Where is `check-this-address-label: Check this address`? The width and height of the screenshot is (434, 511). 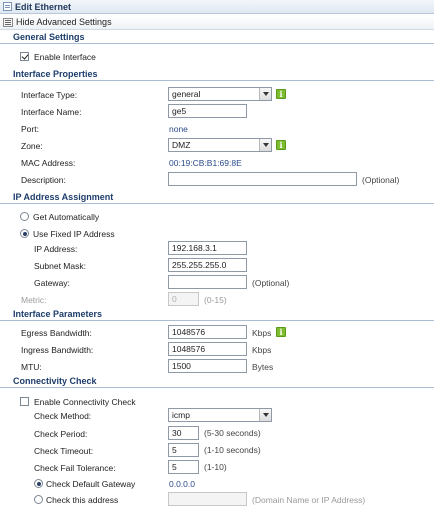
check-this-address-label: Check this address is located at coordinates (82, 500).